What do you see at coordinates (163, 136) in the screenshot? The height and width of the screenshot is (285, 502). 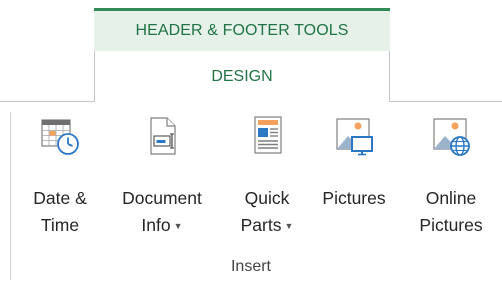 I see `document-info-icon` at bounding box center [163, 136].